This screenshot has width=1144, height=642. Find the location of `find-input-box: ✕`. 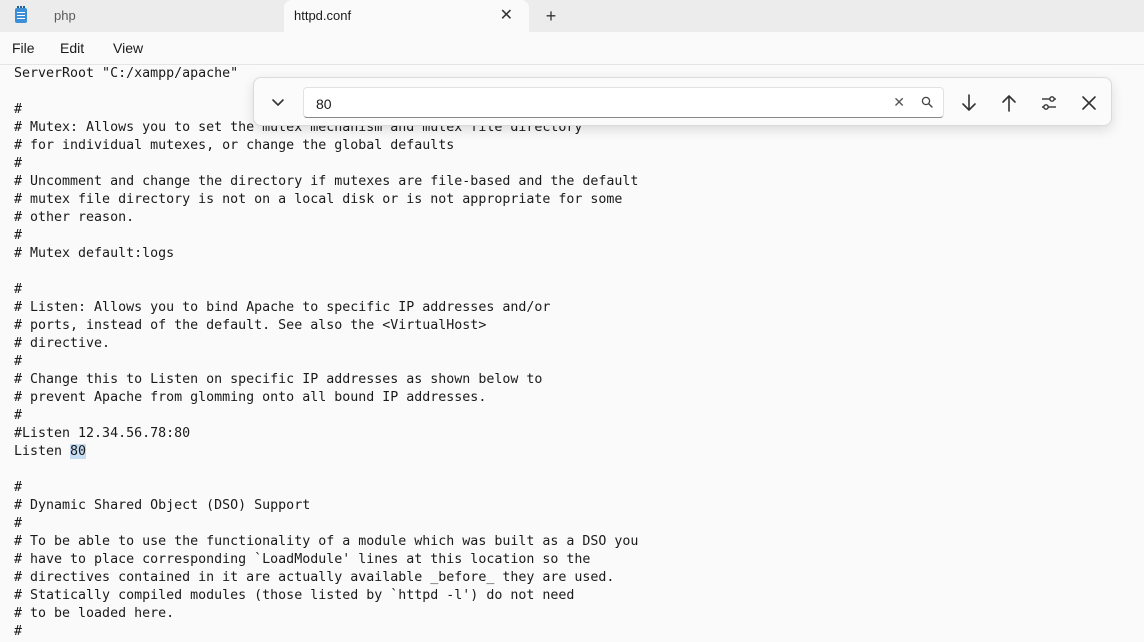

find-input-box: ✕ is located at coordinates (623, 103).